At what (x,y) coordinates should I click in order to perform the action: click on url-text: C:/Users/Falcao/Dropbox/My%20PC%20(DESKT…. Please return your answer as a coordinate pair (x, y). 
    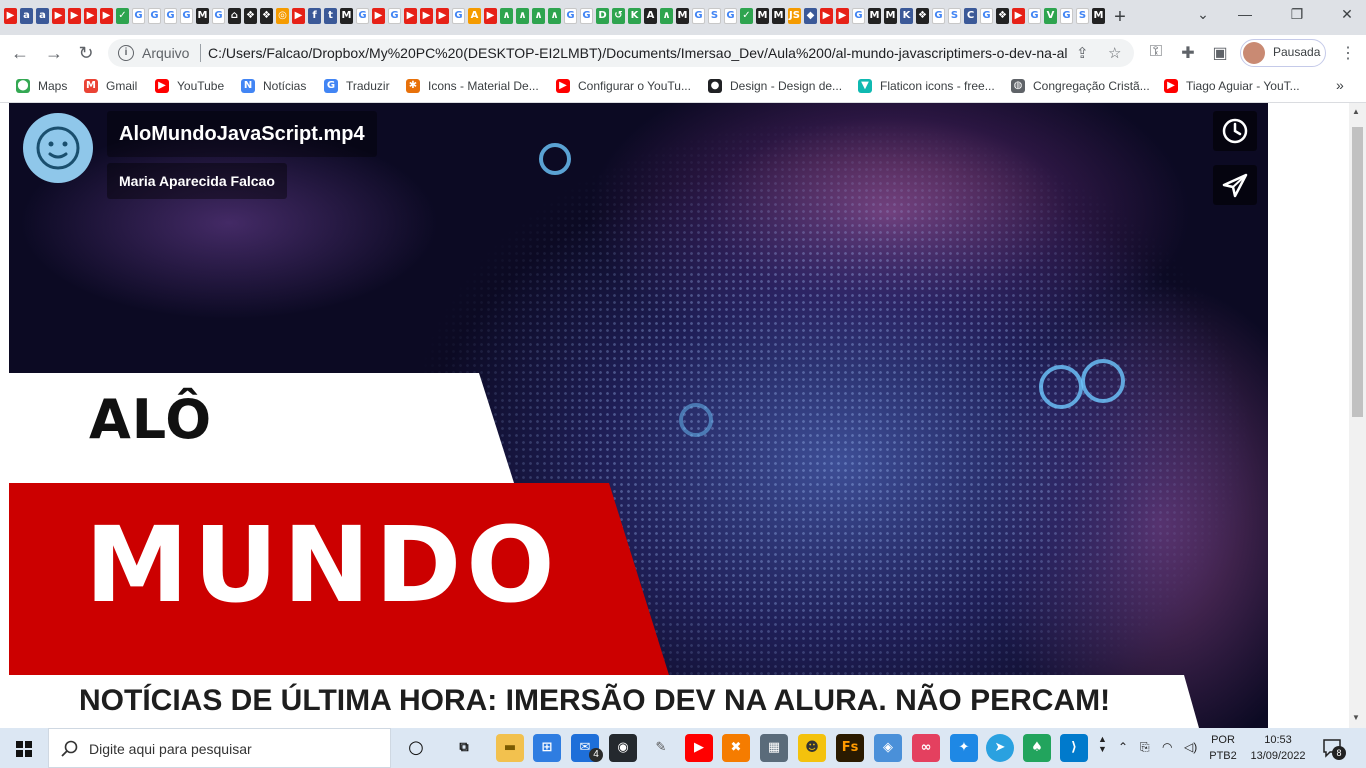
    Looking at the image, I should click on (638, 53).